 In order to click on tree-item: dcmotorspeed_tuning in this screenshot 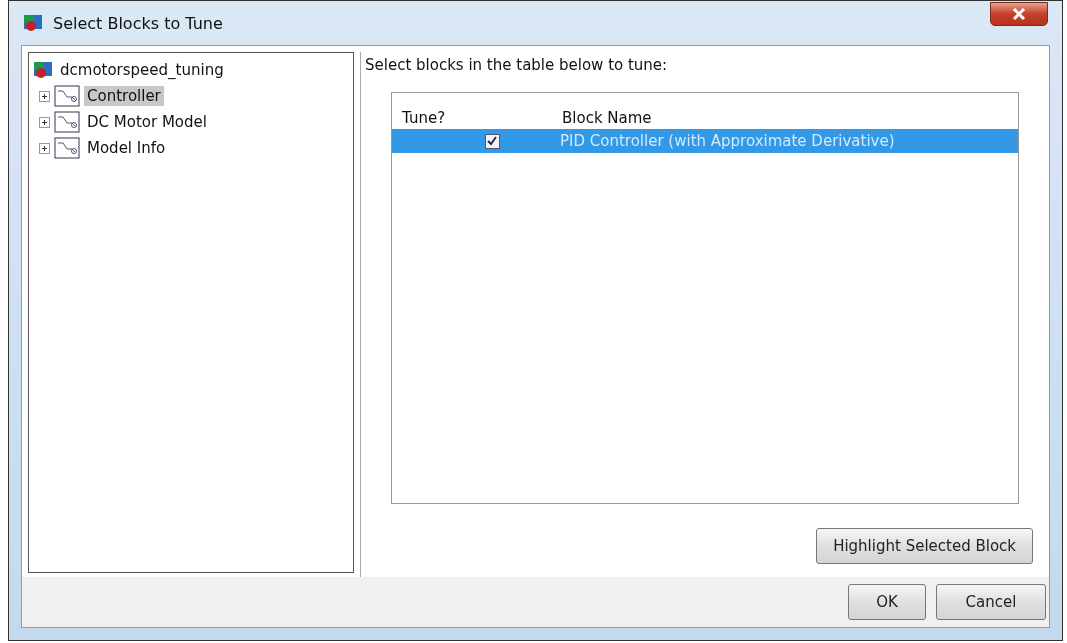, I will do `click(142, 70)`.